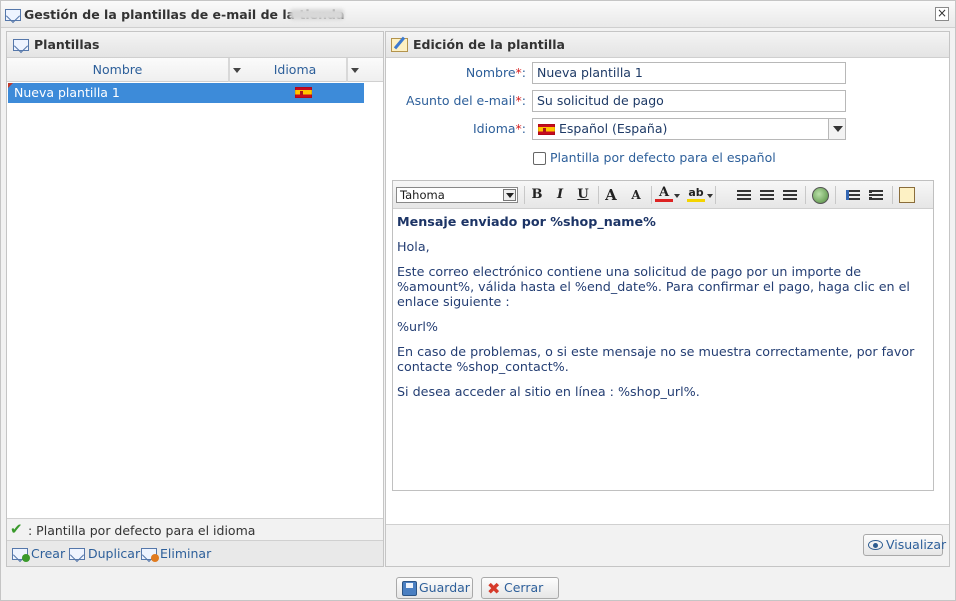 This screenshot has width=956, height=601. What do you see at coordinates (444, 587) in the screenshot?
I see `save-label: Guardar` at bounding box center [444, 587].